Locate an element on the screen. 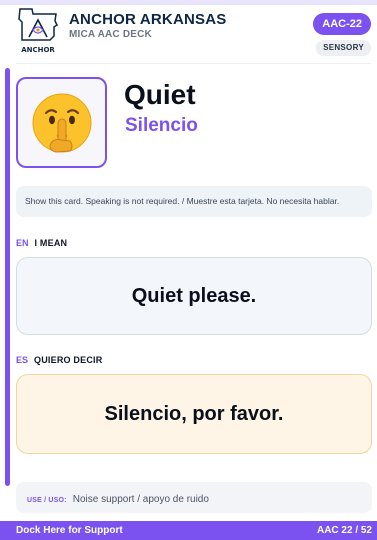 The height and width of the screenshot is (540, 377). card-title-english: Quiet is located at coordinates (160, 94).